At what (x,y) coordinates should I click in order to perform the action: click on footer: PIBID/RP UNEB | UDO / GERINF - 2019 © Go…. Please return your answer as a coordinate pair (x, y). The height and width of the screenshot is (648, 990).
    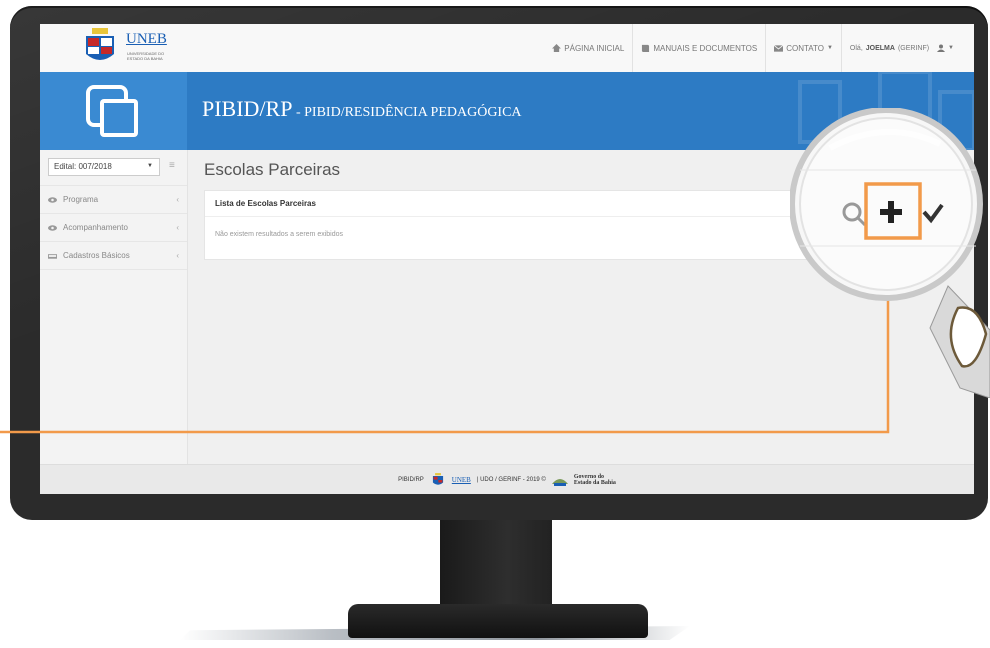
    Looking at the image, I should click on (507, 479).